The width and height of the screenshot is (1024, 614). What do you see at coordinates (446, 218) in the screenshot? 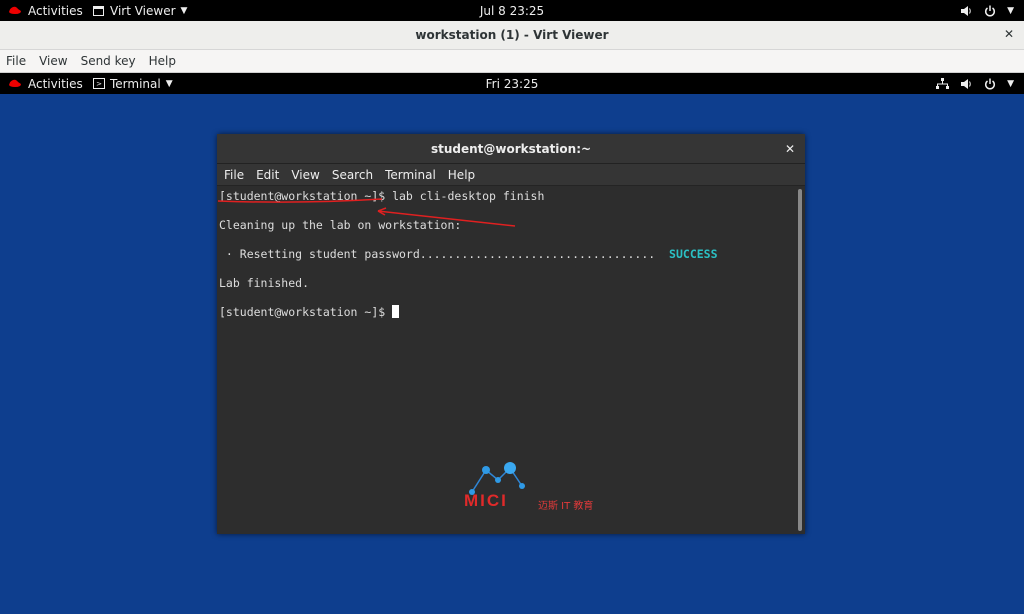
I see `annotation-arrow` at bounding box center [446, 218].